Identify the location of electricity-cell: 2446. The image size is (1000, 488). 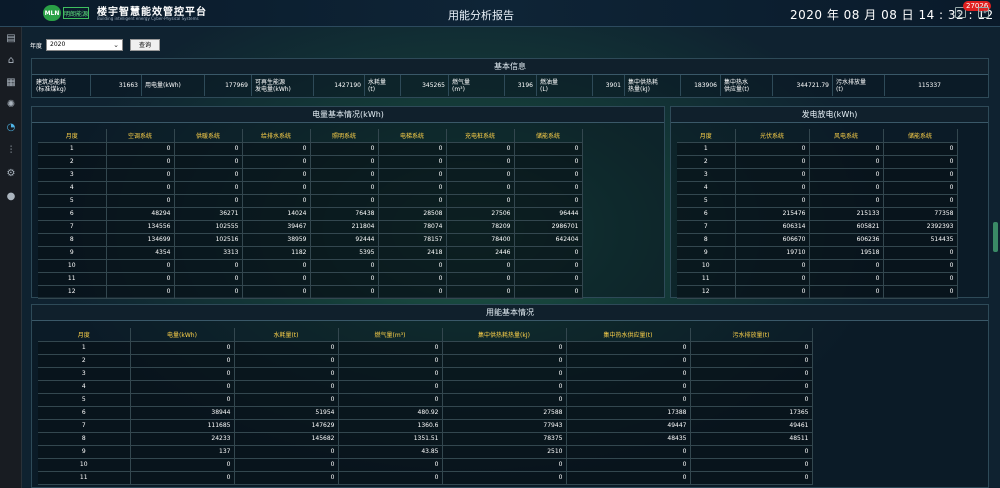
(480, 253).